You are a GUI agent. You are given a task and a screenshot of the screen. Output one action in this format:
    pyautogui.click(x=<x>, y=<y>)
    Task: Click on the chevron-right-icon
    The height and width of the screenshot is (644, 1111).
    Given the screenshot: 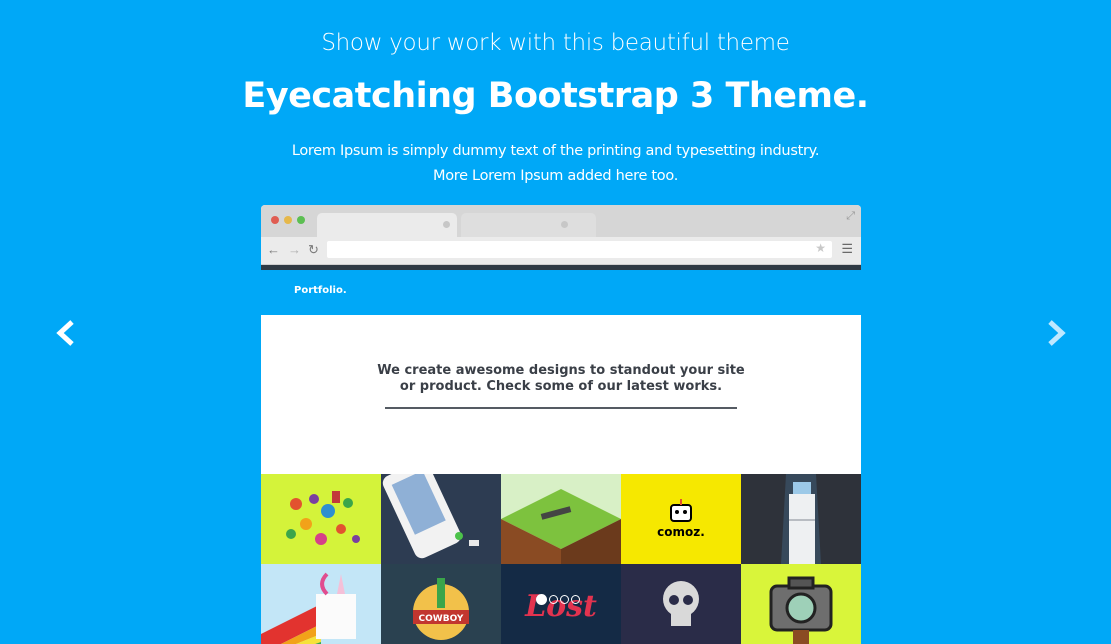 What is the action you would take?
    pyautogui.click(x=1057, y=333)
    